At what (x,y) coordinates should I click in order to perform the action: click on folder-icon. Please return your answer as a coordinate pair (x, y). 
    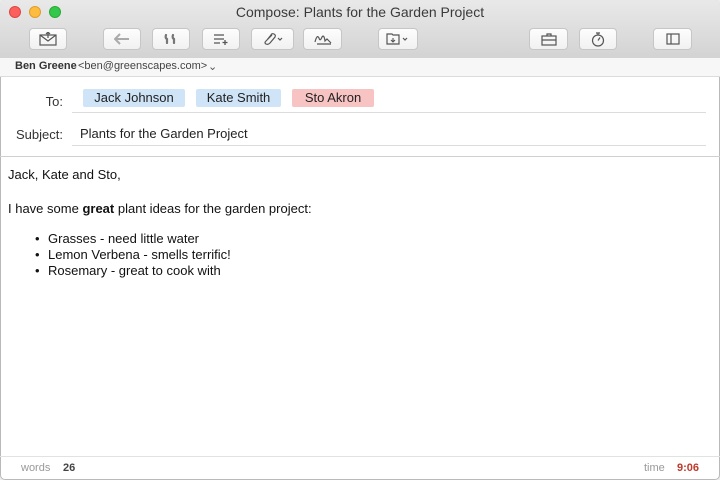
    Looking at the image, I should click on (398, 39).